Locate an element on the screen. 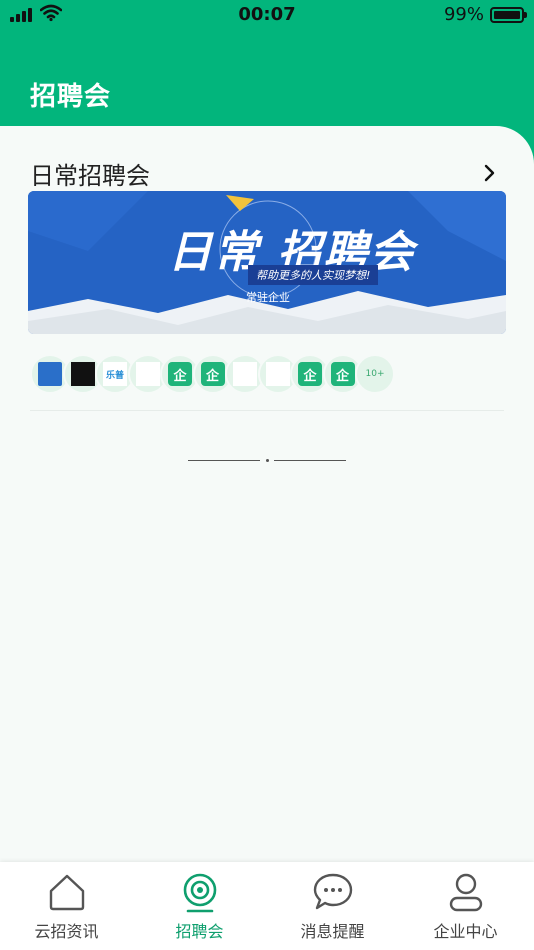 The image size is (534, 950). divider is located at coordinates (267, 410).